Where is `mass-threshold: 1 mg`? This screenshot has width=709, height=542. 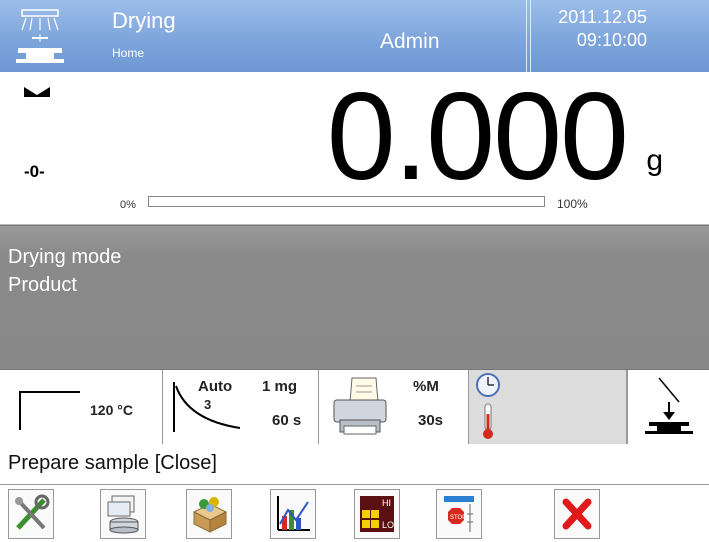
mass-threshold: 1 mg is located at coordinates (280, 386).